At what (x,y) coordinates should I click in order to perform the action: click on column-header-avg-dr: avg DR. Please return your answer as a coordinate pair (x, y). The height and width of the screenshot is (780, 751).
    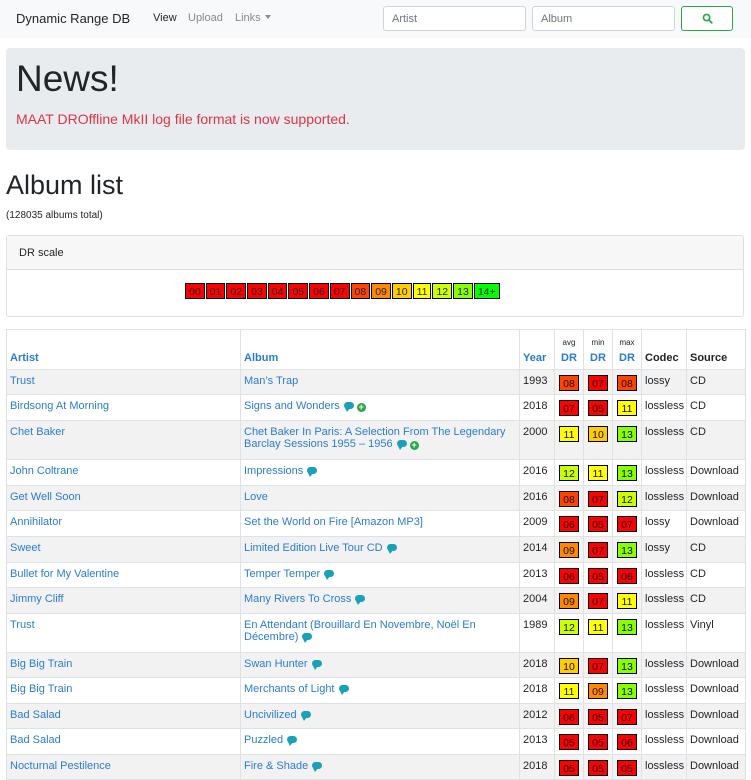
    Looking at the image, I should click on (569, 349).